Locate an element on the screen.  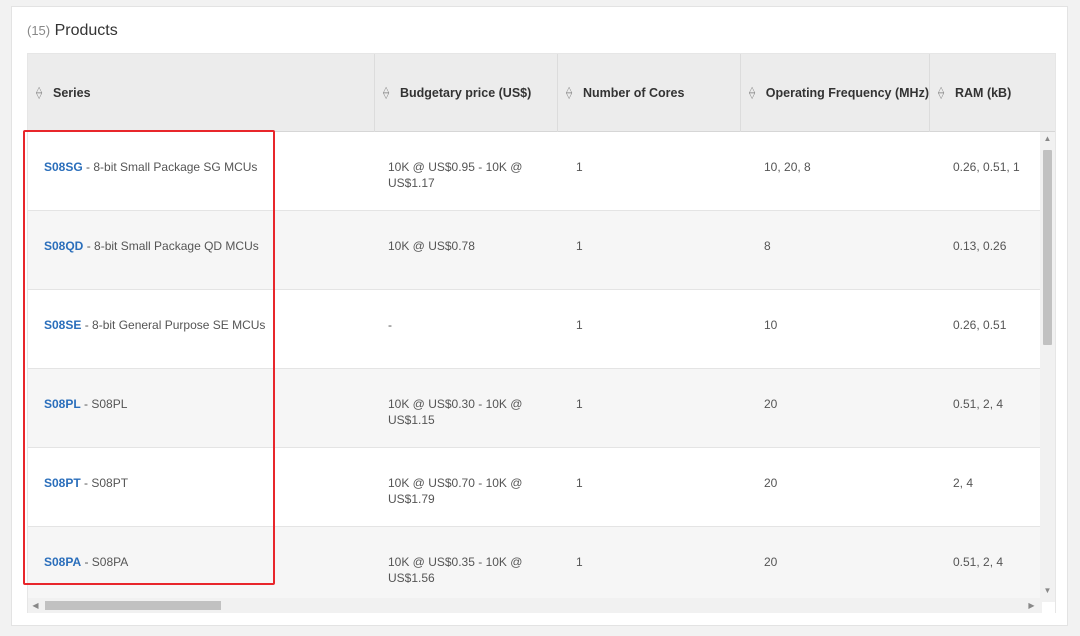
series-link: S08QD is located at coordinates (63, 246).